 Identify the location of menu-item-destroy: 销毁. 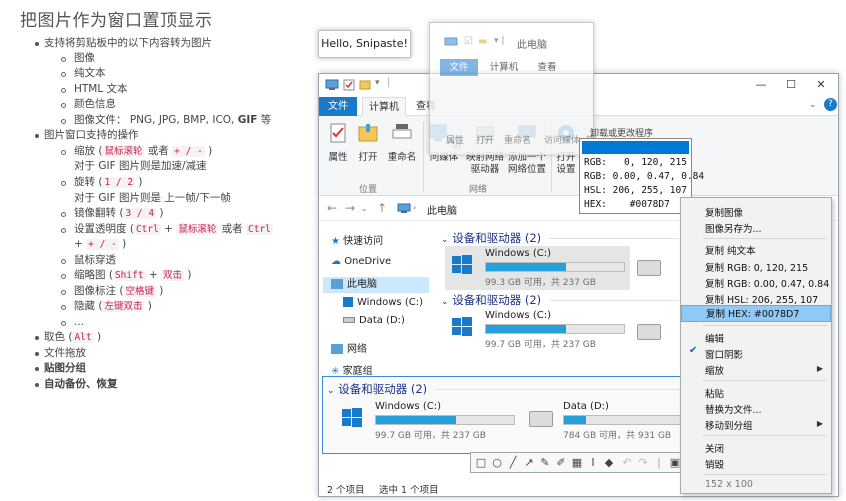
(714, 464).